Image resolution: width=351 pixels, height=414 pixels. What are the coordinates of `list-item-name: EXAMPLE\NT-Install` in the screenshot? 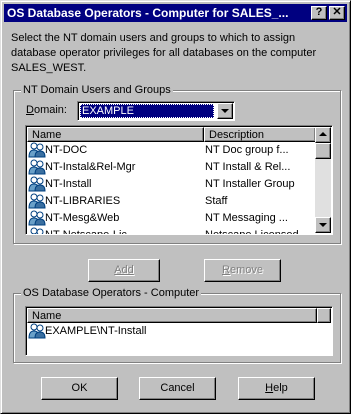 It's located at (96, 331).